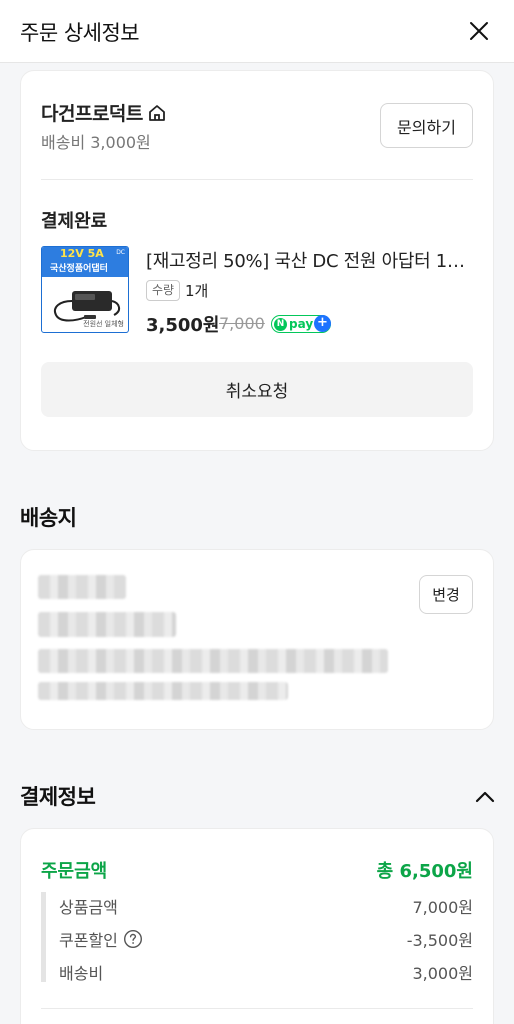  I want to click on npay-badge: N pay +, so click(301, 324).